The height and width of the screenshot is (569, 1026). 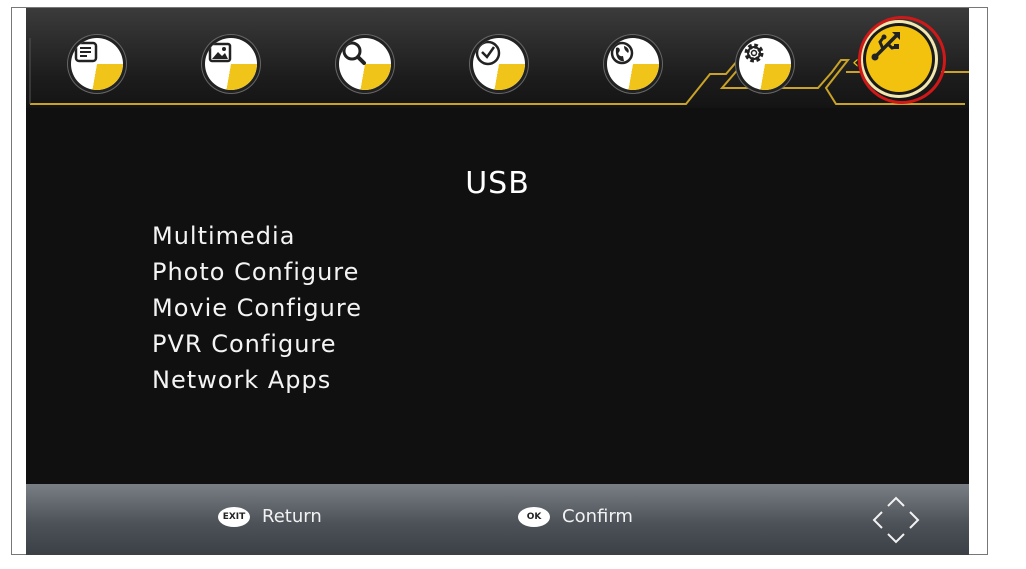 I want to click on time-icon, so click(x=499, y=64).